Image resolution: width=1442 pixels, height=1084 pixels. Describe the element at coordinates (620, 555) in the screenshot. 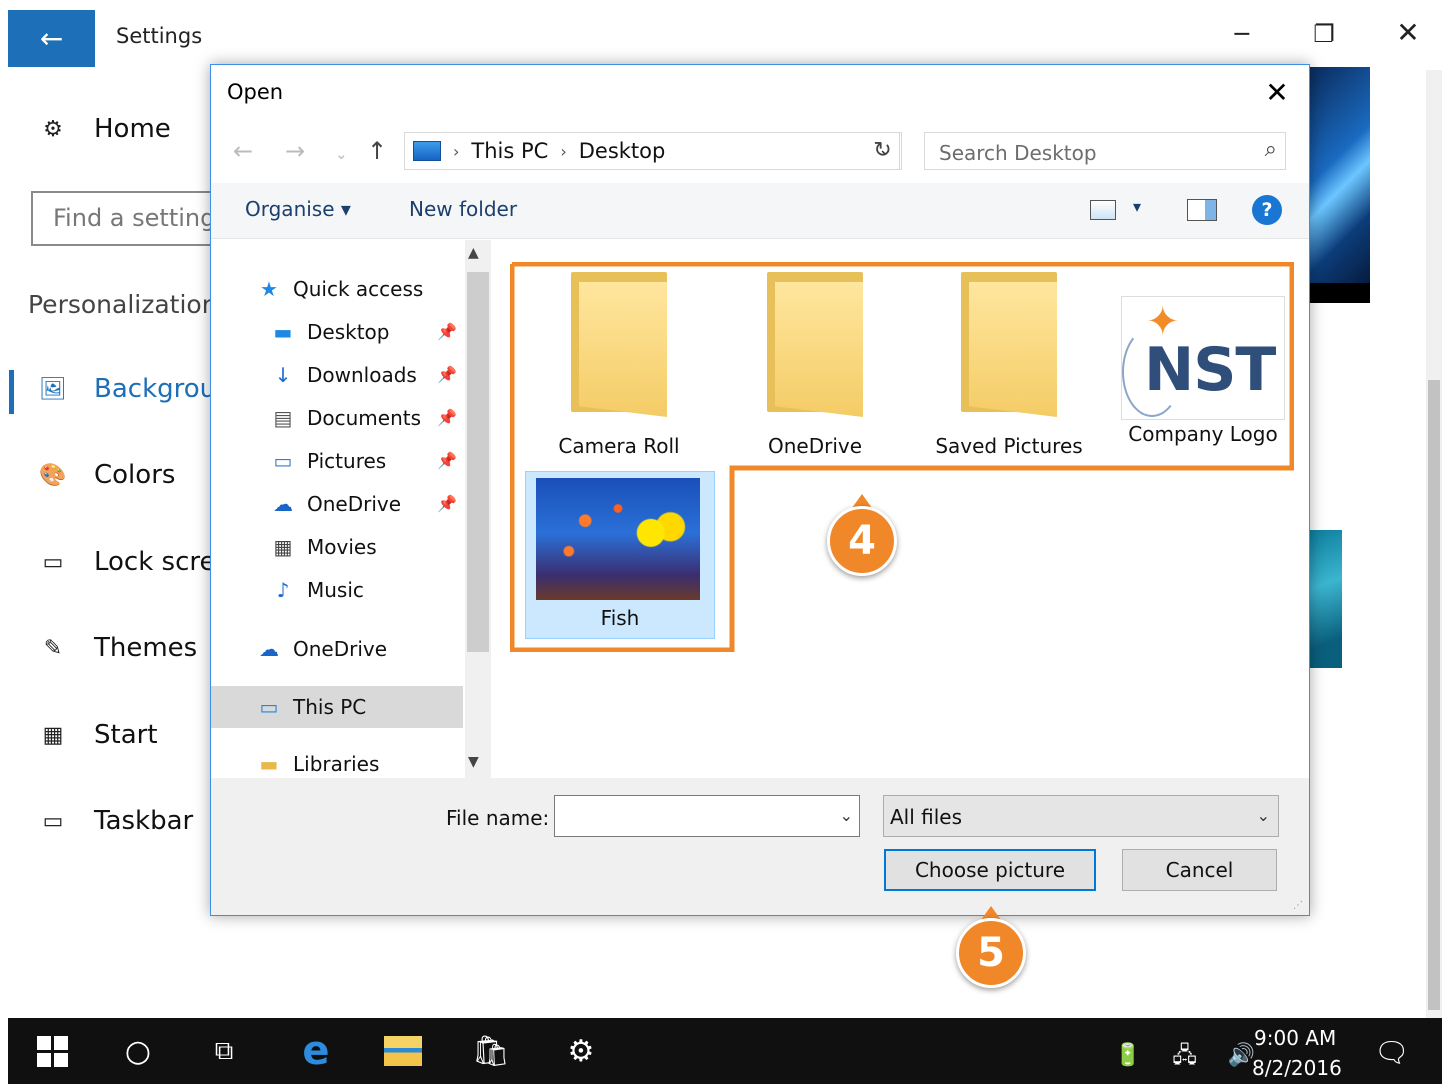

I see `file-item-fish: Fish` at that location.